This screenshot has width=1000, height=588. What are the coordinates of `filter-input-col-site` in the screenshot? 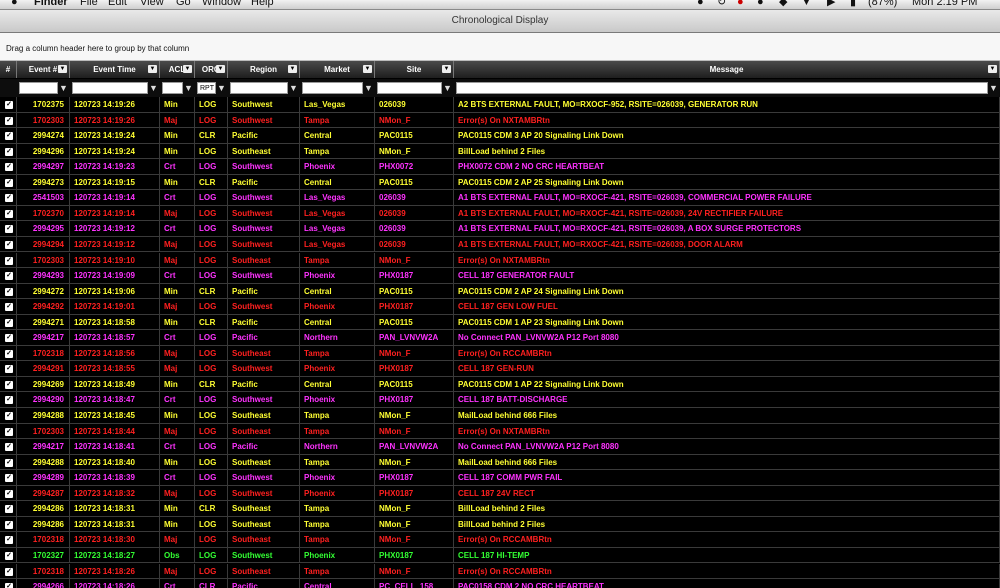 It's located at (409, 88).